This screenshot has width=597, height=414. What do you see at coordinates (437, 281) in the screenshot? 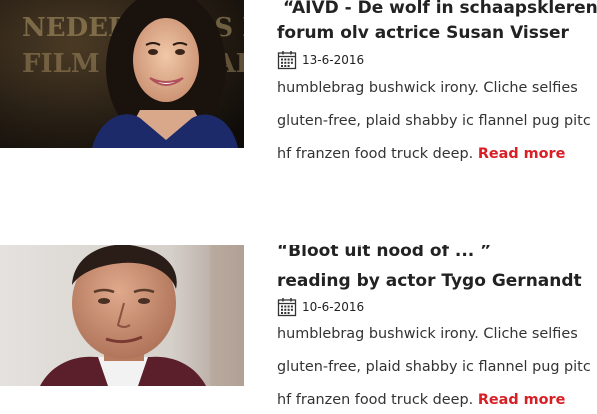
I see `article-title-line: reading by actor Tygo Gernandt` at bounding box center [437, 281].